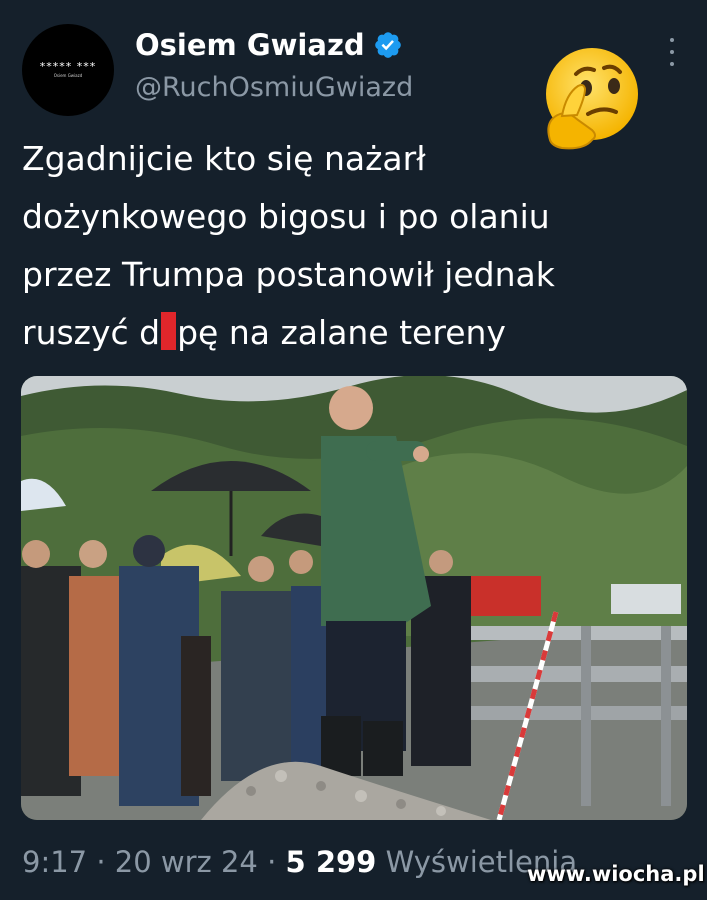 The width and height of the screenshot is (707, 900). Describe the element at coordinates (68, 66) in the screenshot. I see `avatar-stars: ***** ***` at that location.